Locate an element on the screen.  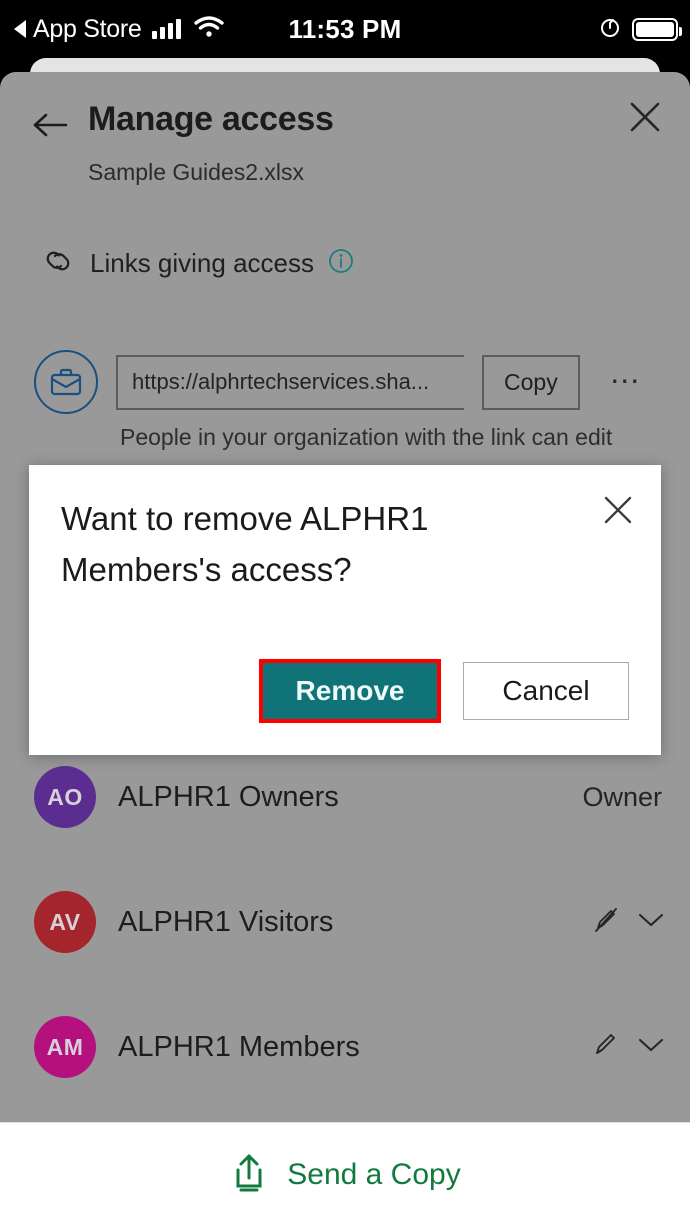
person-row-members: AM ALPHR1 Members is located at coordinates (350, 1047).